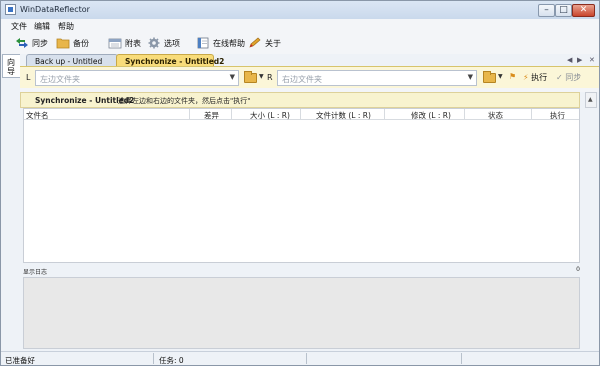 The image size is (600, 366). What do you see at coordinates (377, 78) in the screenshot?
I see `right-folder-input: 右边文件夹 ▼` at bounding box center [377, 78].